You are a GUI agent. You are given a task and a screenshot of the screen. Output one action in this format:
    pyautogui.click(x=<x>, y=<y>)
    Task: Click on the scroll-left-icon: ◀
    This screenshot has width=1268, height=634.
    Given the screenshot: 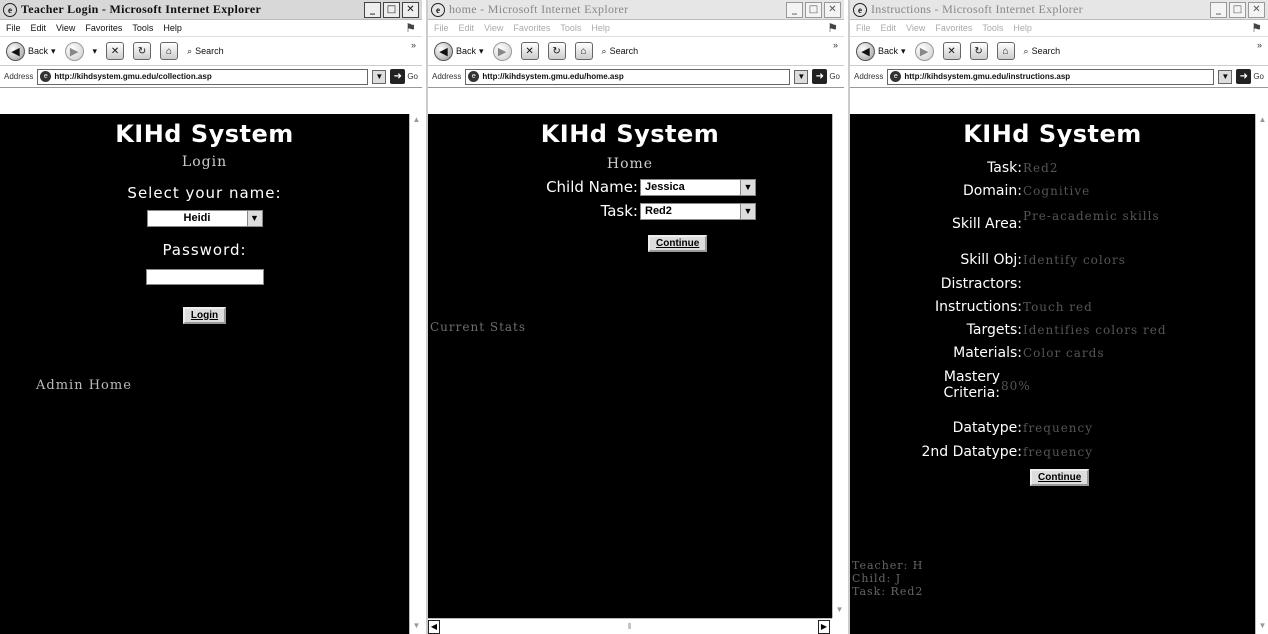 What is the action you would take?
    pyautogui.click(x=434, y=626)
    